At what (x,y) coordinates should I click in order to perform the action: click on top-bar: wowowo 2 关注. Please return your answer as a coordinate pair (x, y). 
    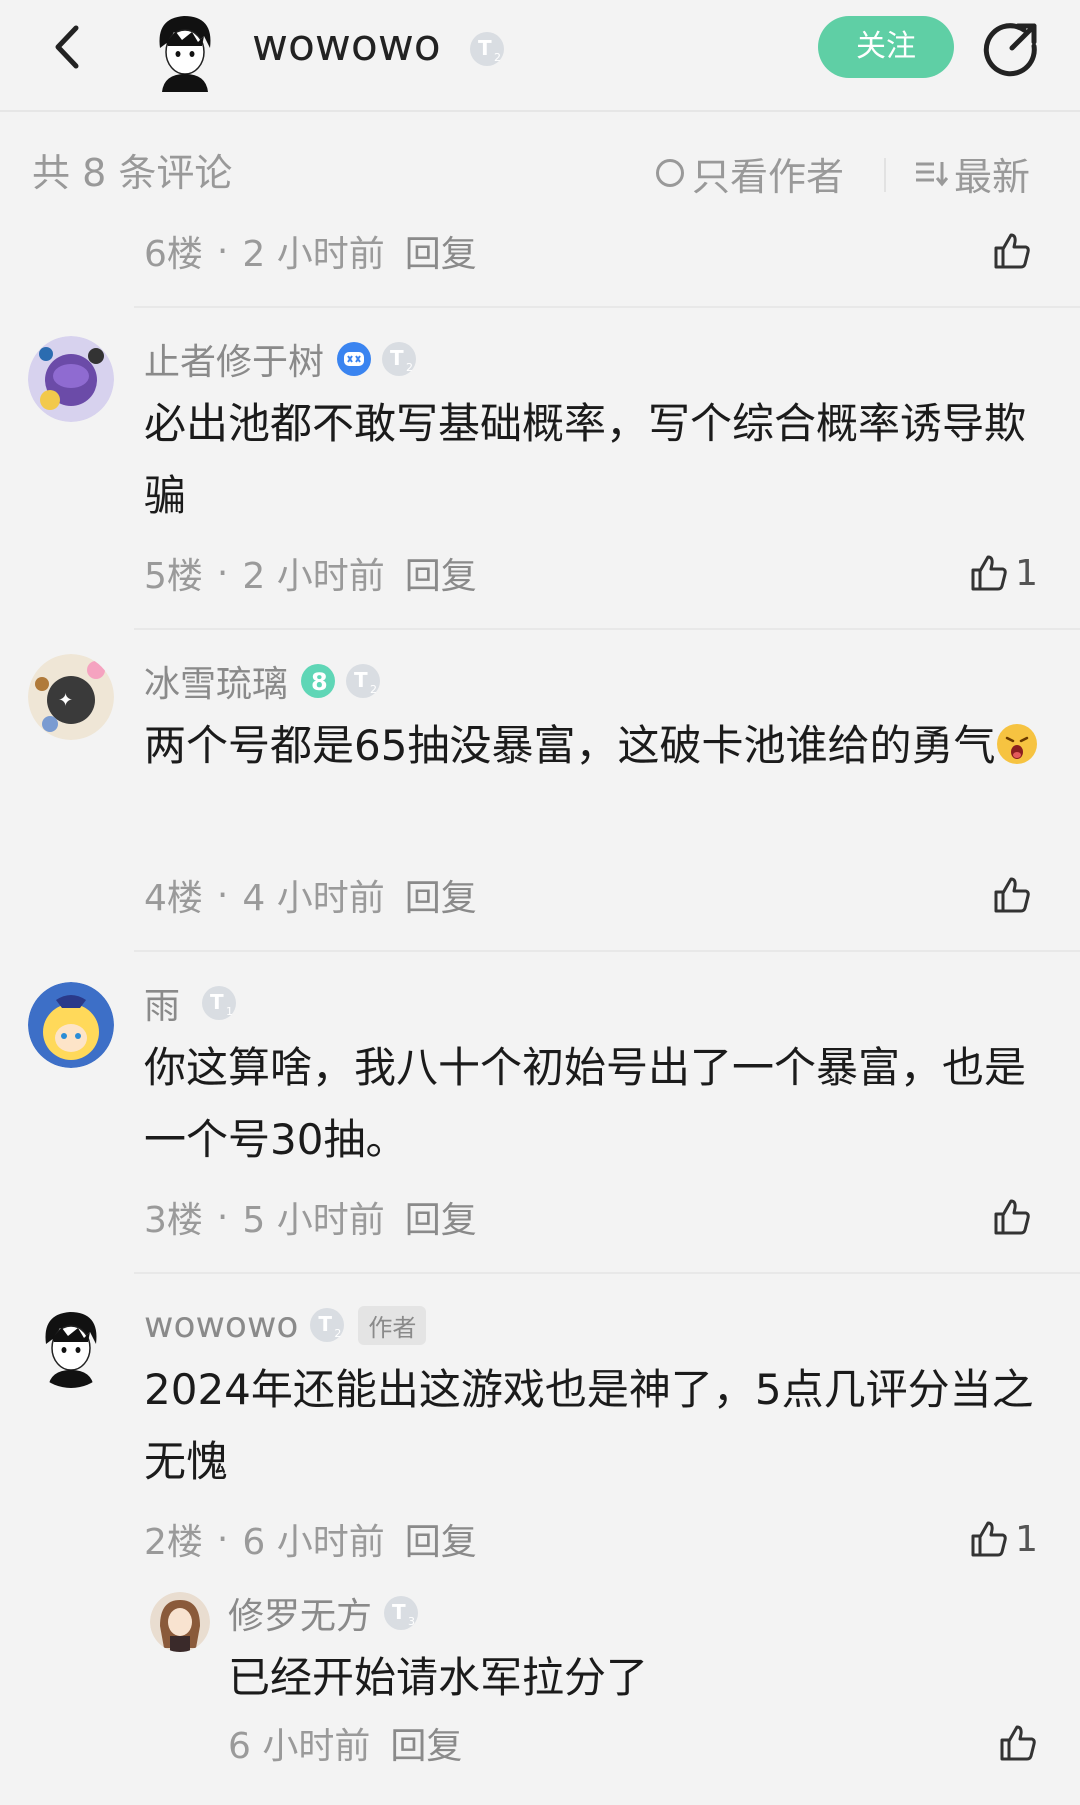
    Looking at the image, I should click on (540, 56).